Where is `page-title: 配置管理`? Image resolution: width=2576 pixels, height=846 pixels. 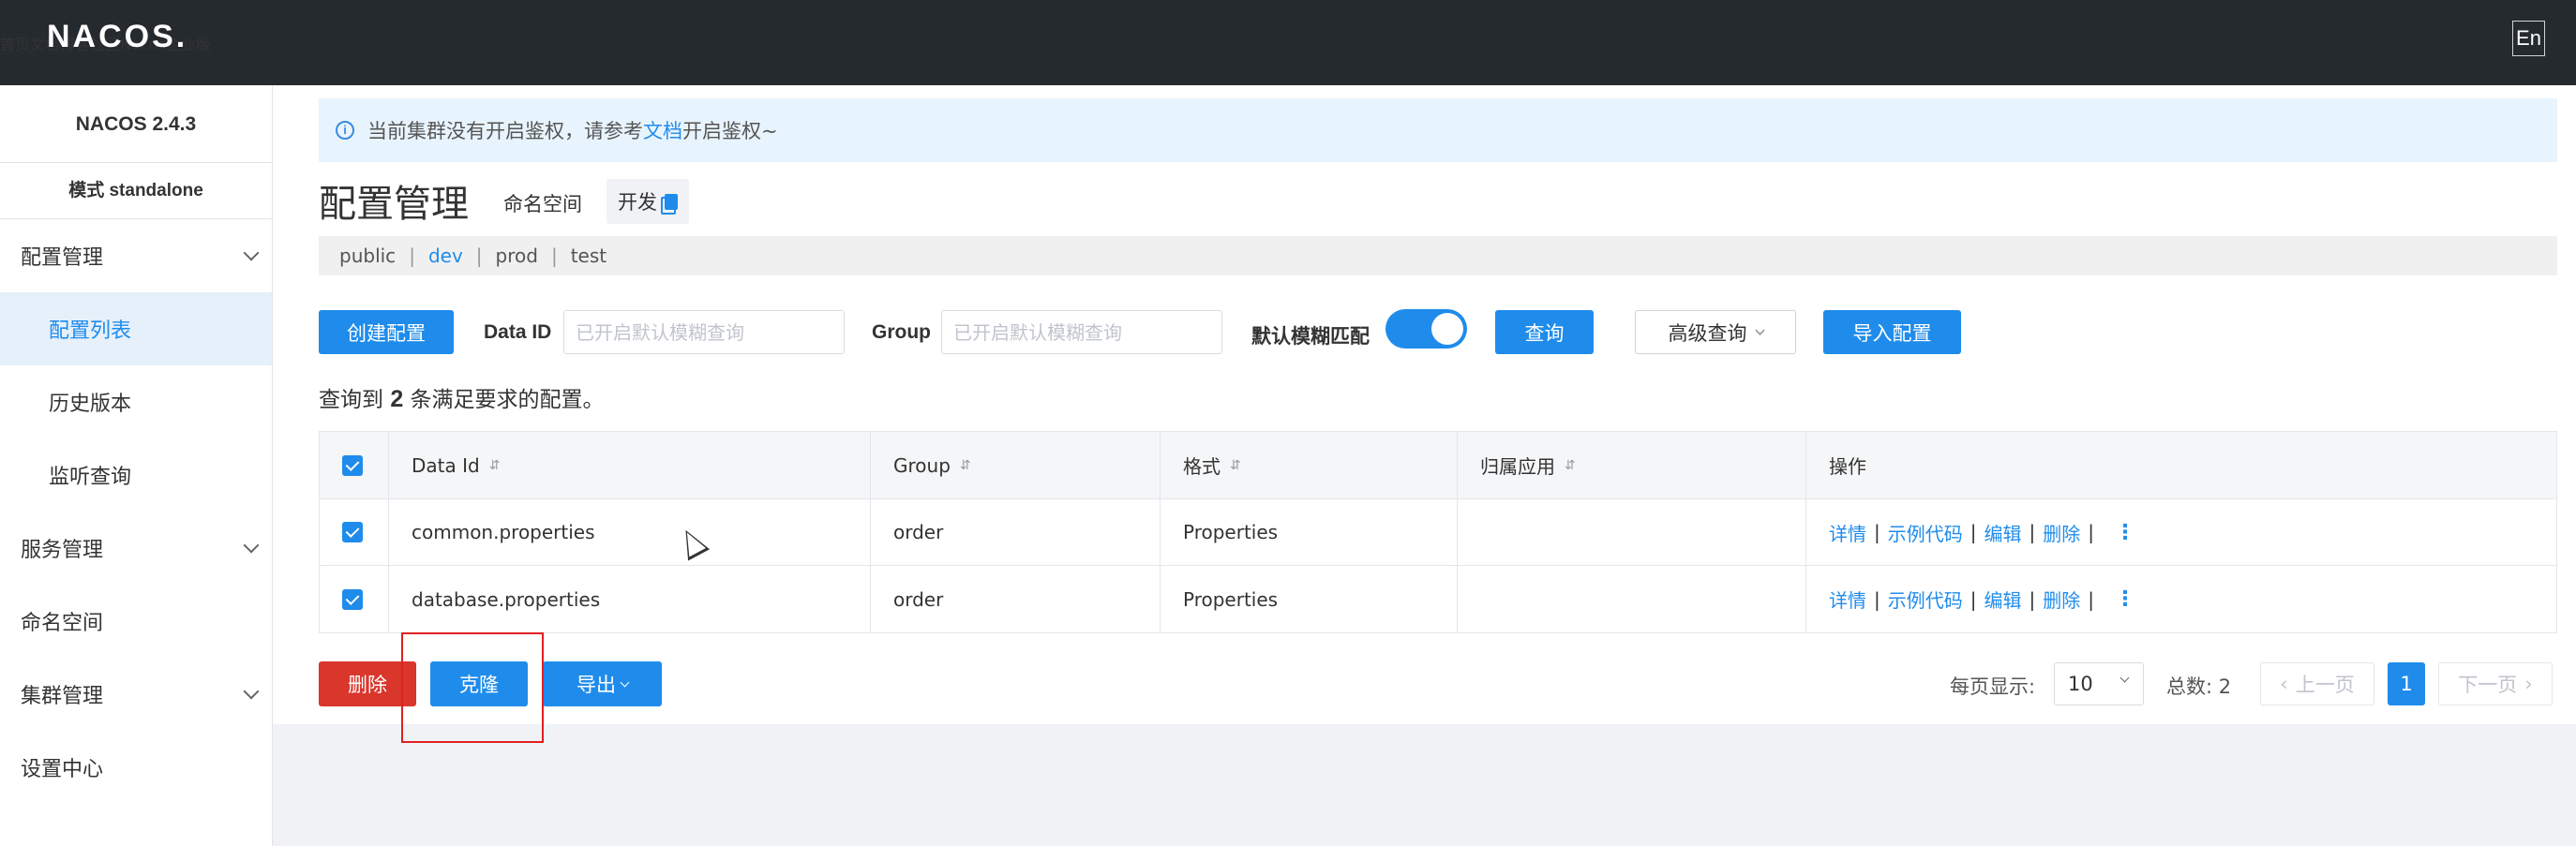 page-title: 配置管理 is located at coordinates (394, 204).